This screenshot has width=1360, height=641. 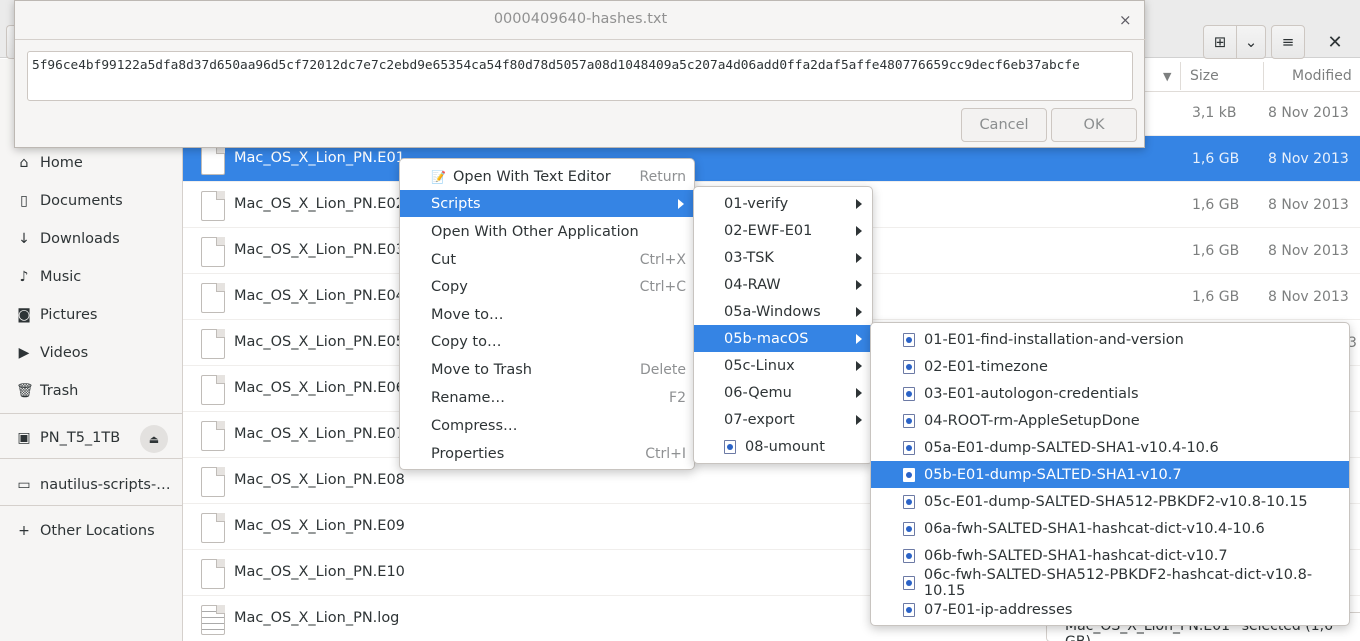 I want to click on file-name: Mac_OS_X_Lion_PN.E03, so click(x=319, y=250).